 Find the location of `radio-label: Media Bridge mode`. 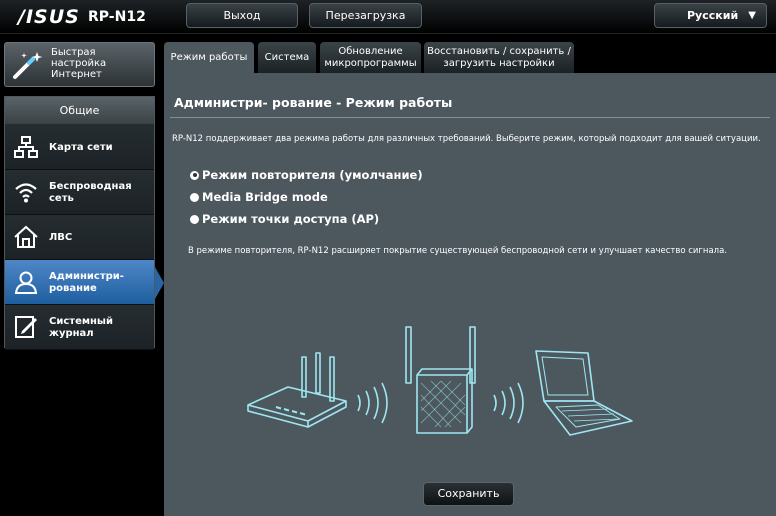

radio-label: Media Bridge mode is located at coordinates (265, 197).